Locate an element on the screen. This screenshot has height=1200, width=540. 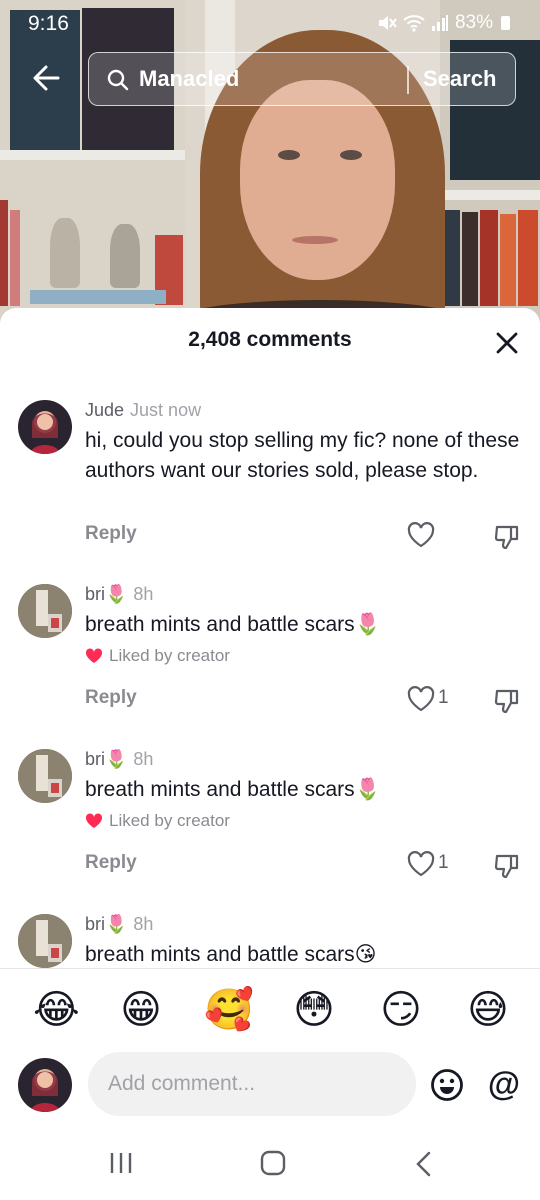
back-arrow-icon is located at coordinates (46, 78).